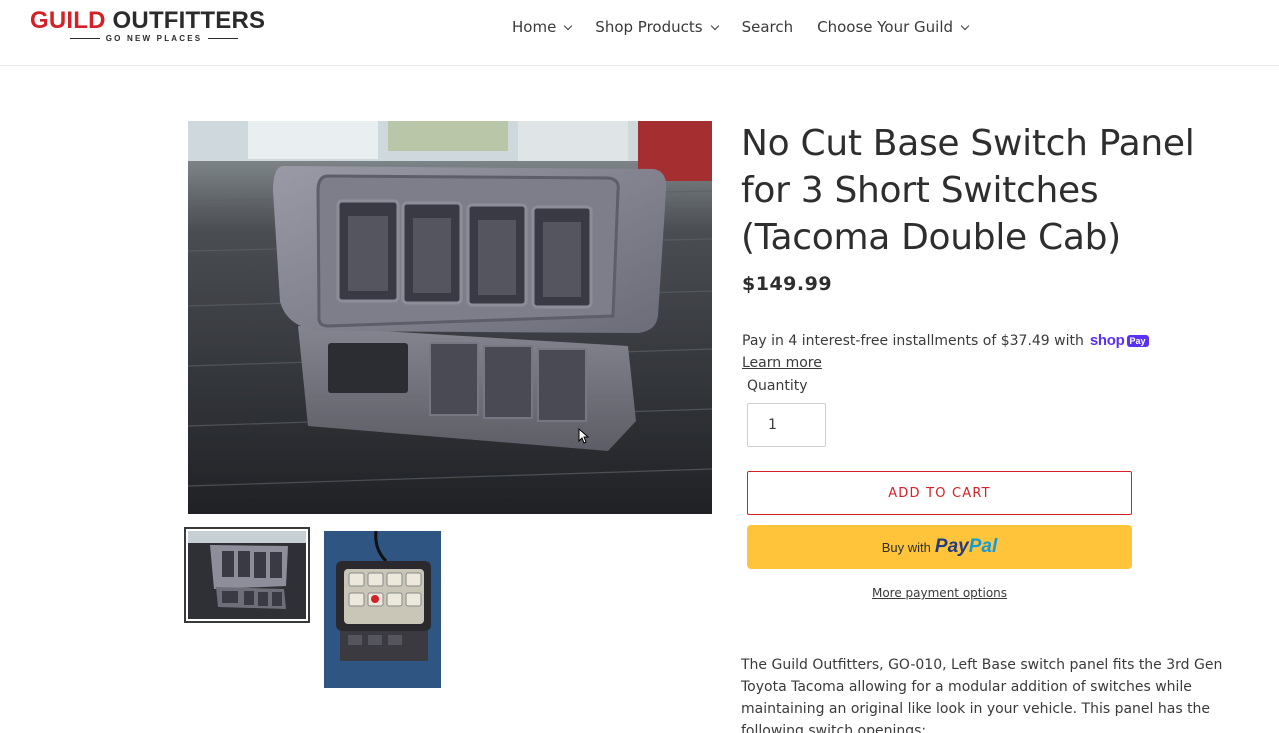 The image size is (1279, 733). I want to click on thumbnail-panel-photo, so click(247, 575).